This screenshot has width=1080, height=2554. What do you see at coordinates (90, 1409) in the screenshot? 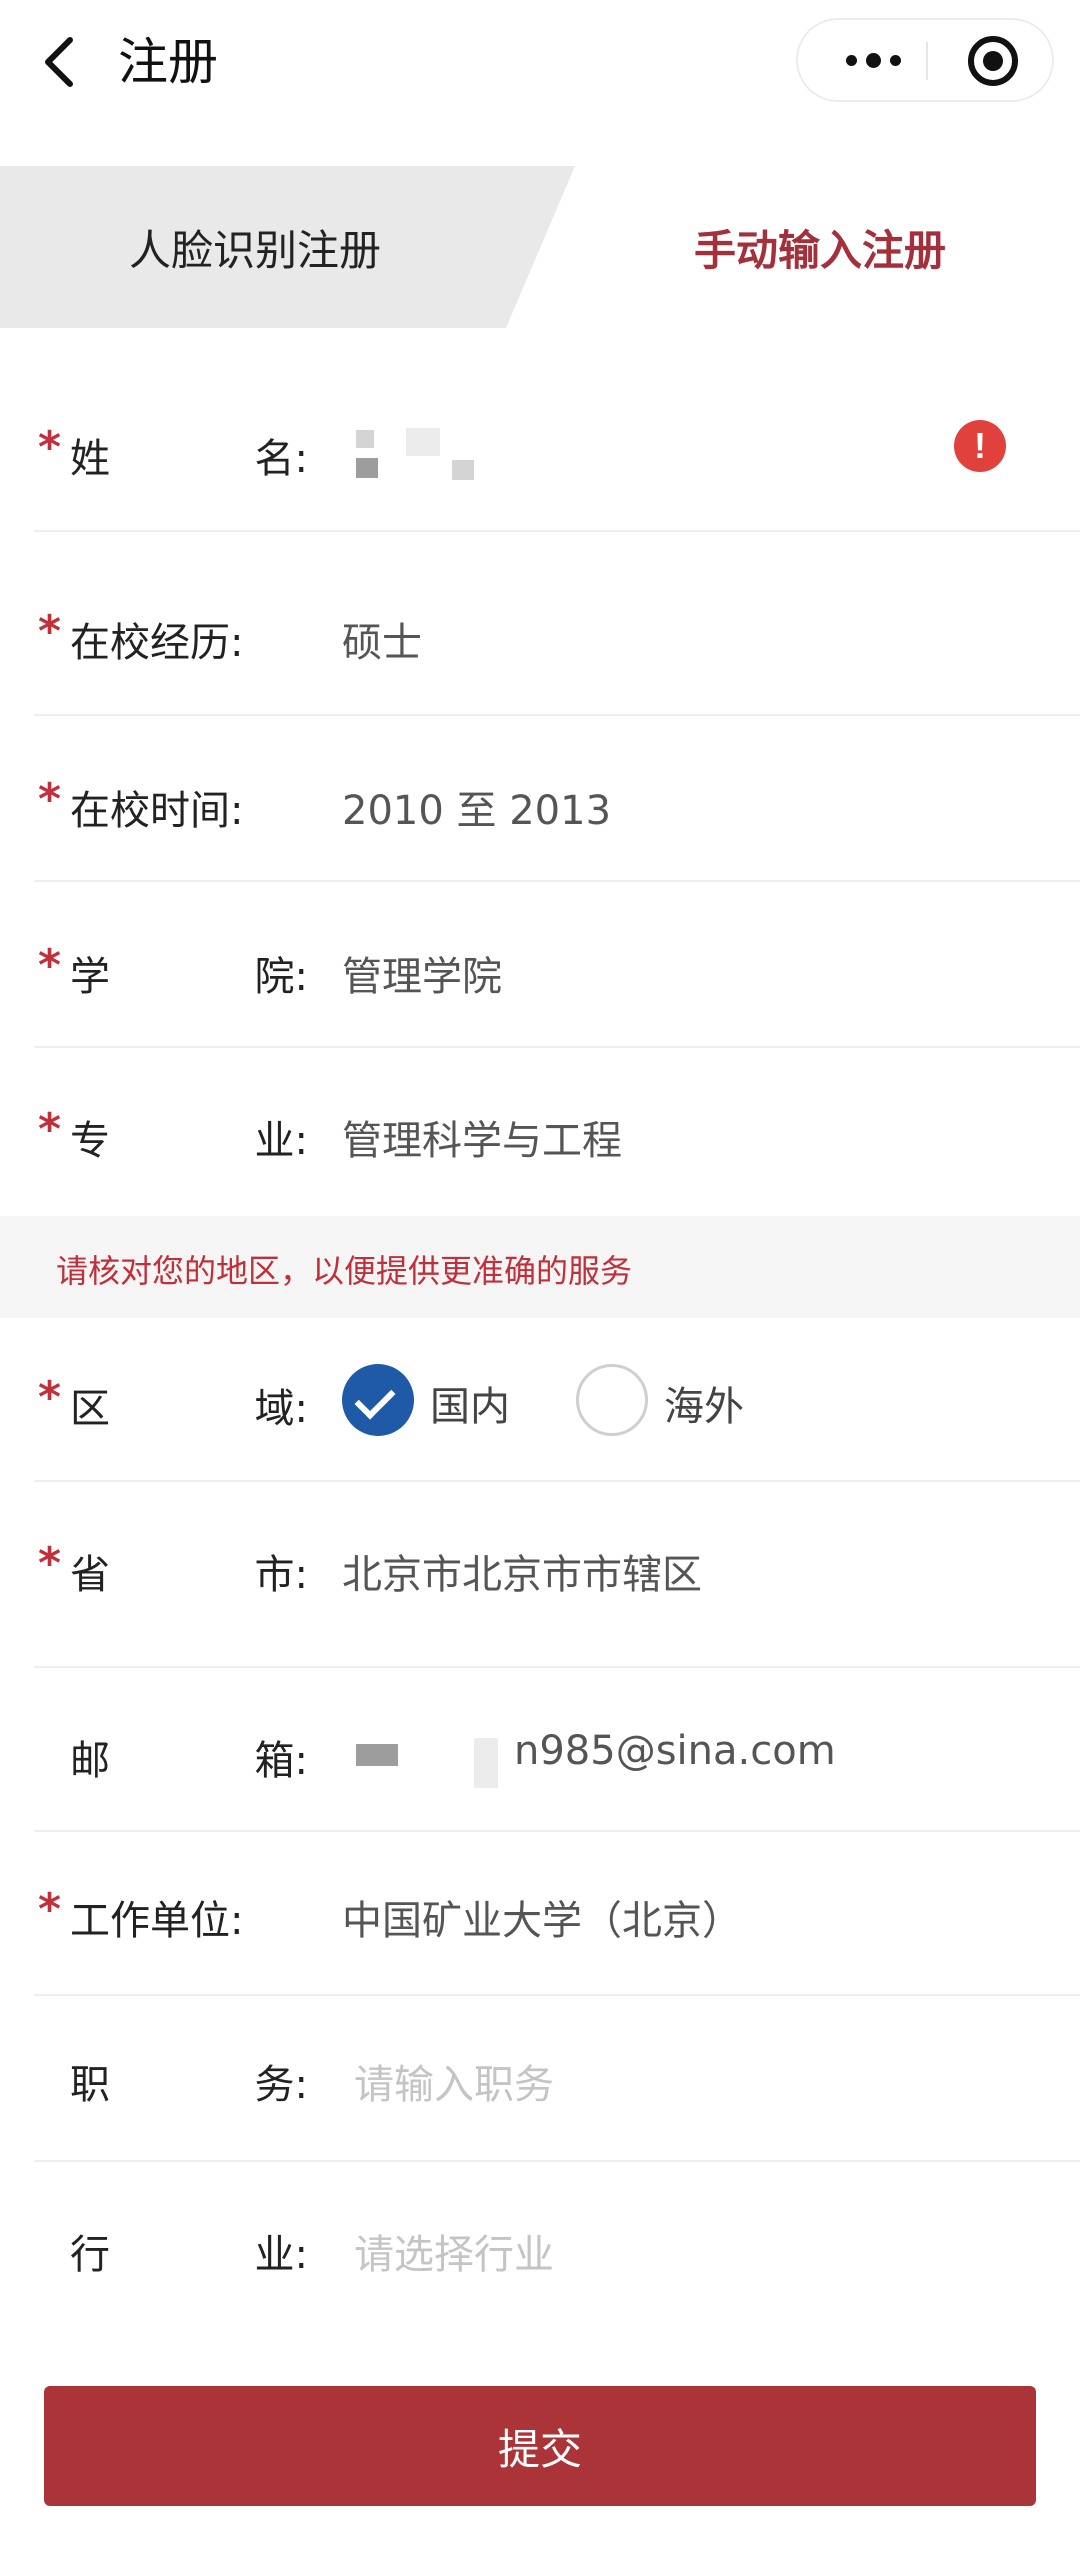
I see `label-char: 区` at bounding box center [90, 1409].